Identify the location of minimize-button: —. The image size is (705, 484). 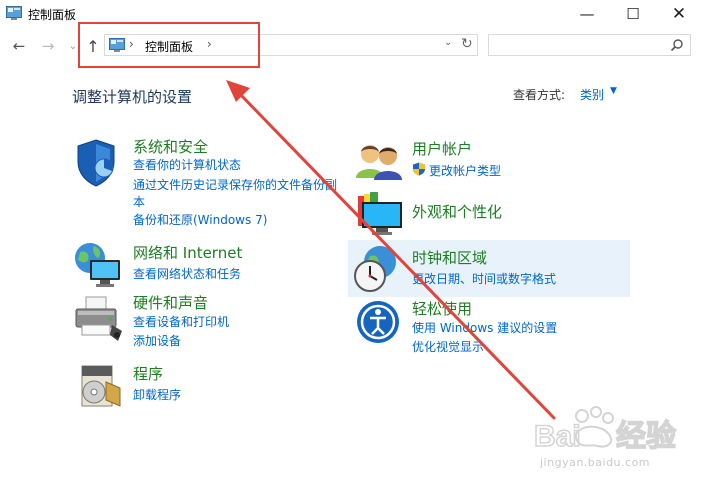
(587, 14).